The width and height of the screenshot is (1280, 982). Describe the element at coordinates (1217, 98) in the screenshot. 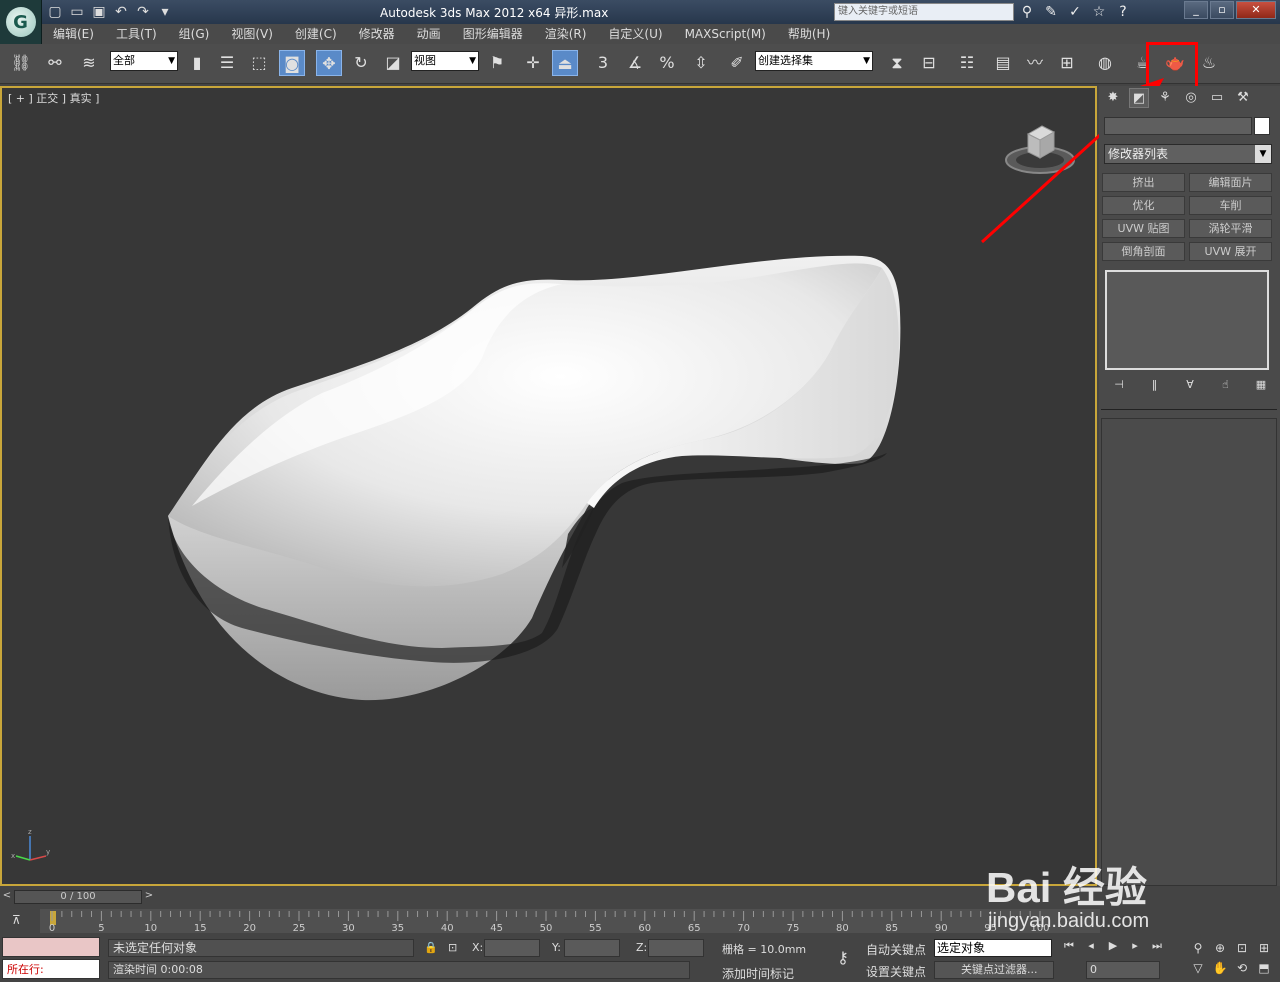

I see `display-tab-icon: ▭` at that location.